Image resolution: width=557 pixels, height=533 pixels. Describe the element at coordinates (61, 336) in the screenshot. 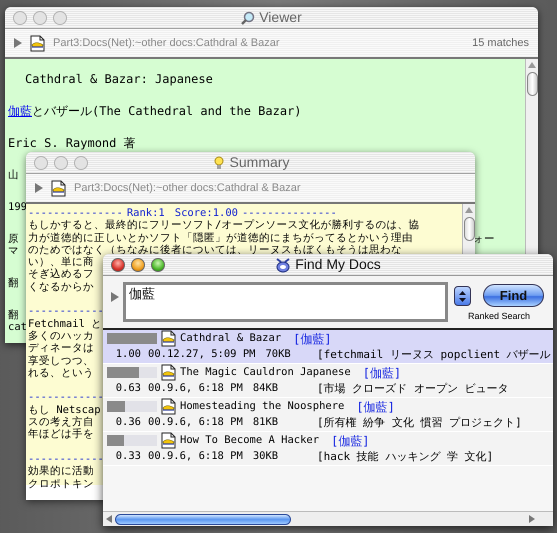

I see `text-line: 多くのハッカ` at that location.